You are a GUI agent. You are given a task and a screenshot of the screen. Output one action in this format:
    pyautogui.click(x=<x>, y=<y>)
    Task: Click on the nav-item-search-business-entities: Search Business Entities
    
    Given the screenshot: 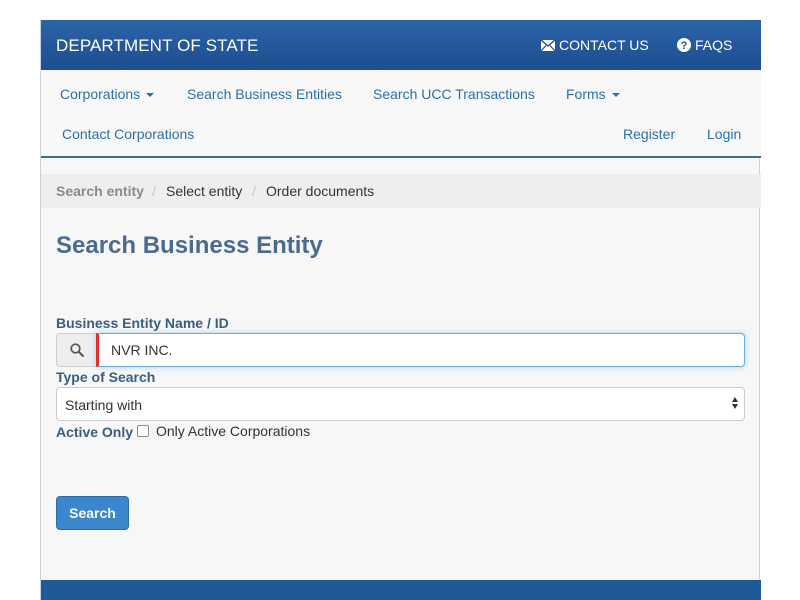 What is the action you would take?
    pyautogui.click(x=264, y=94)
    